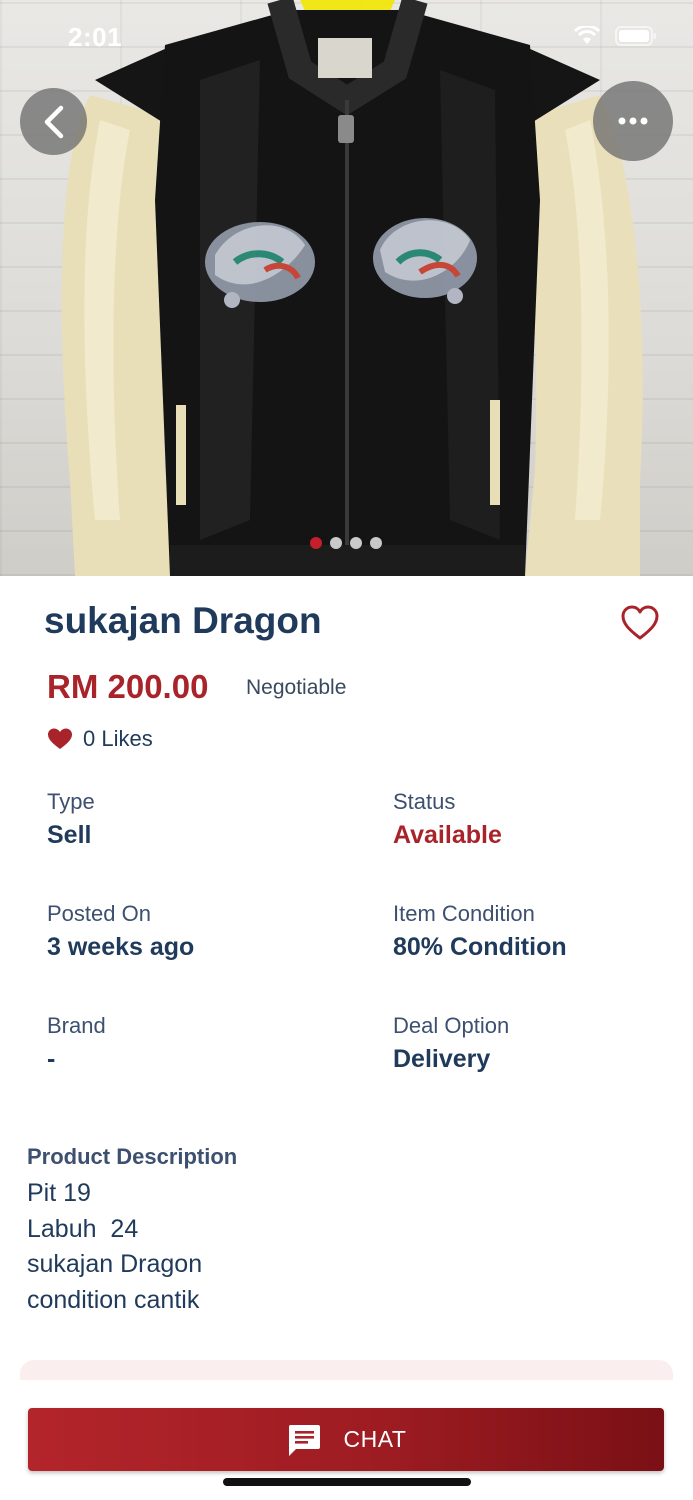  What do you see at coordinates (83, 1228) in the screenshot?
I see `description-line: Labuh 24` at bounding box center [83, 1228].